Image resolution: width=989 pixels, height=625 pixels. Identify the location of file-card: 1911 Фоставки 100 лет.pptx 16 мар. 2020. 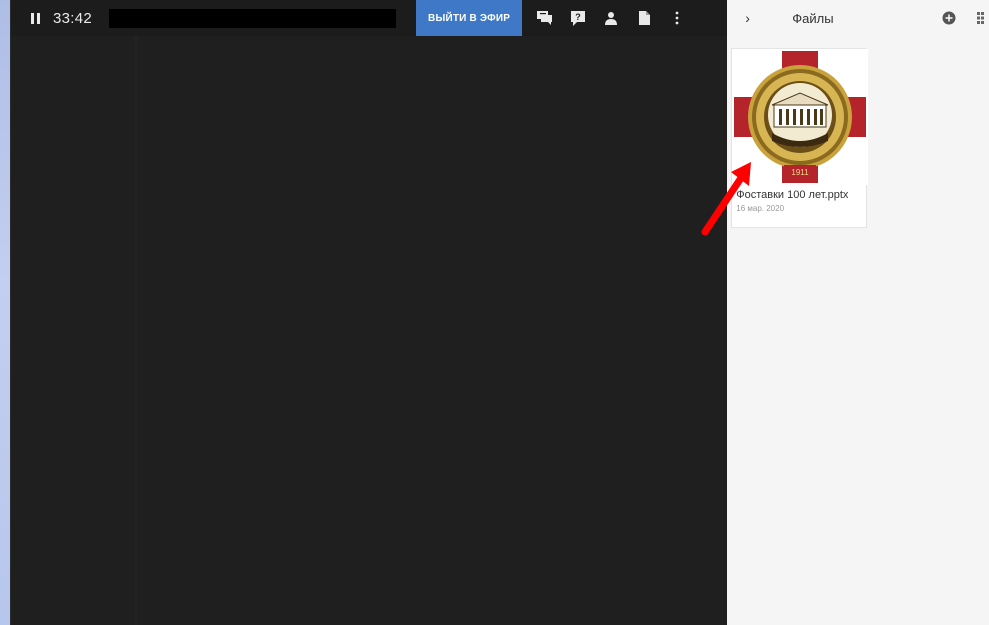
(800, 138).